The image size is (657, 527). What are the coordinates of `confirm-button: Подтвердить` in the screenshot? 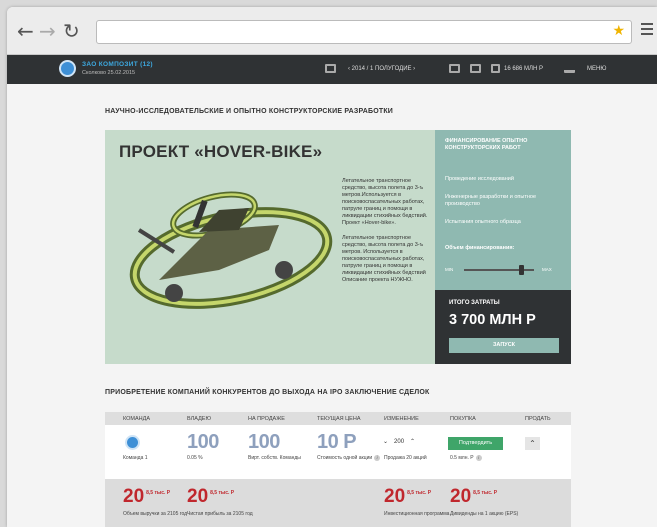 It's located at (475, 443).